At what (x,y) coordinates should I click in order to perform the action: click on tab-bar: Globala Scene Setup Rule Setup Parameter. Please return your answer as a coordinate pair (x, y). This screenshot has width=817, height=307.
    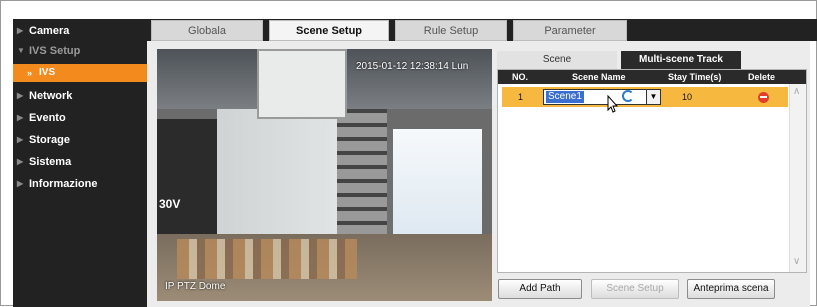
    Looking at the image, I should click on (482, 30).